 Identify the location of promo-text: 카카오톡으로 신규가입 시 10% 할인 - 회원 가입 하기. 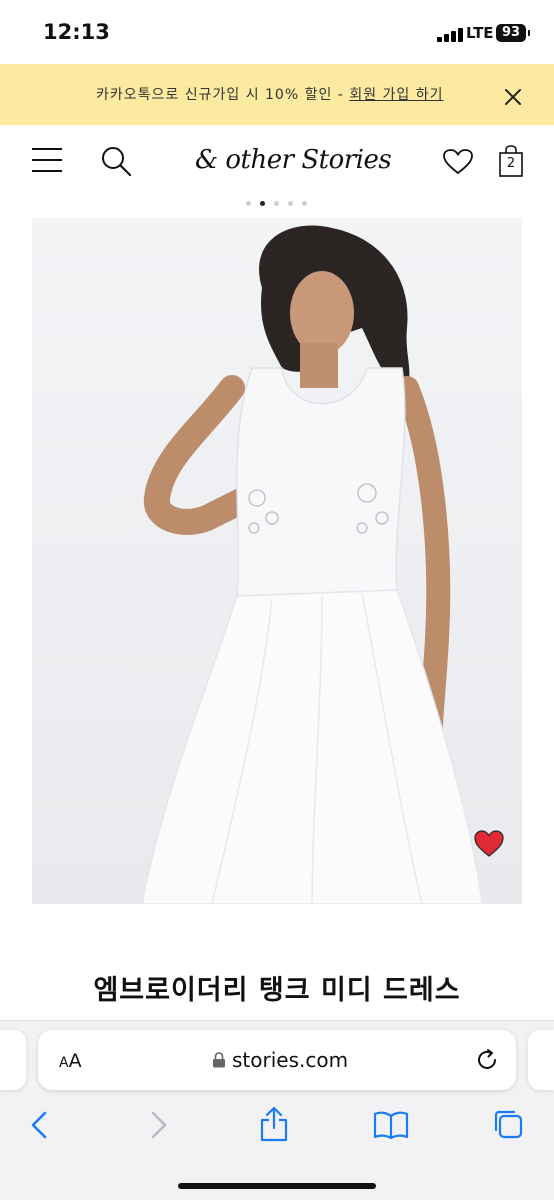
(270, 94).